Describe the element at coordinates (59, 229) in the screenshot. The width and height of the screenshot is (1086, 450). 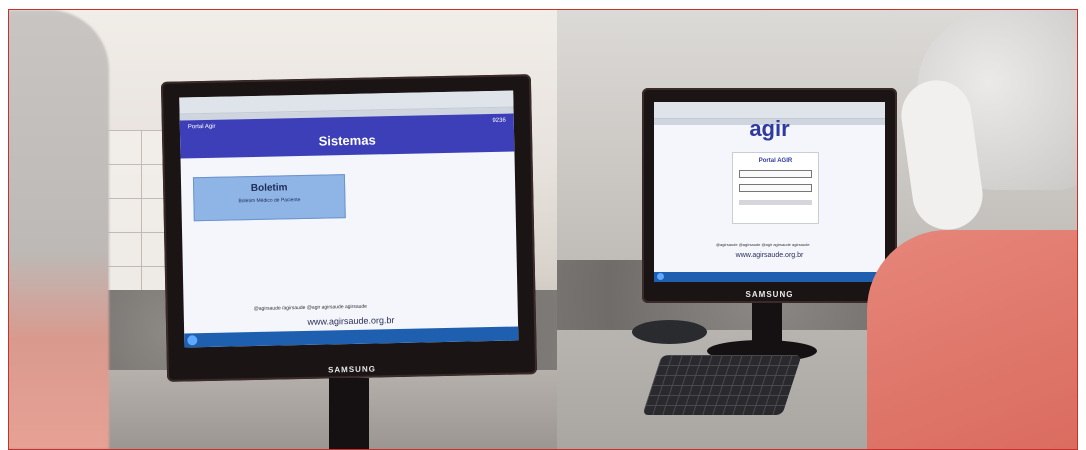
I see `person-left` at that location.